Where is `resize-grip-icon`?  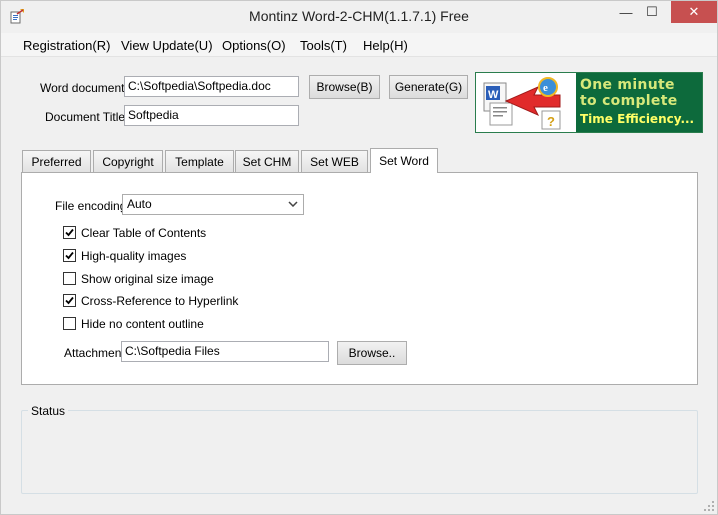 resize-grip-icon is located at coordinates (709, 506).